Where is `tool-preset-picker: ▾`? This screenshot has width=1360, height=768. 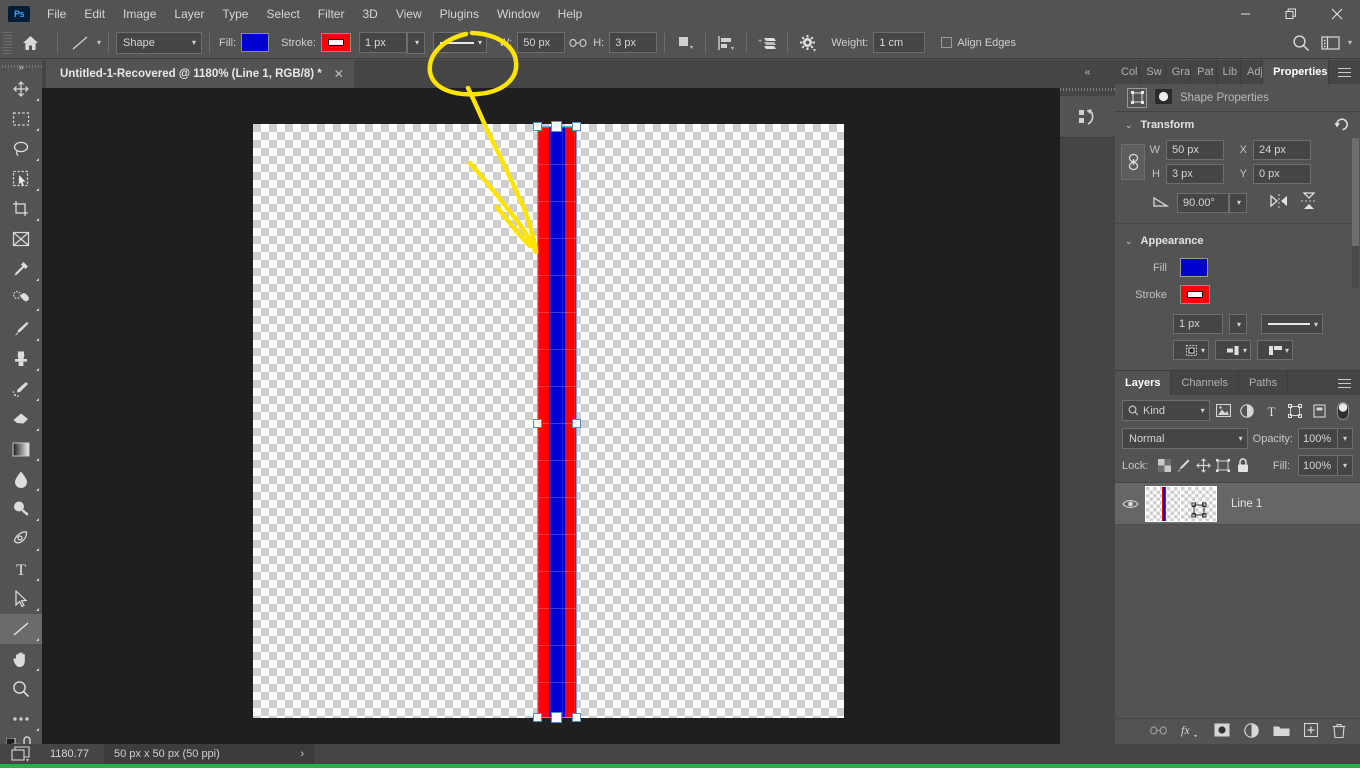 tool-preset-picker: ▾ is located at coordinates (83, 42).